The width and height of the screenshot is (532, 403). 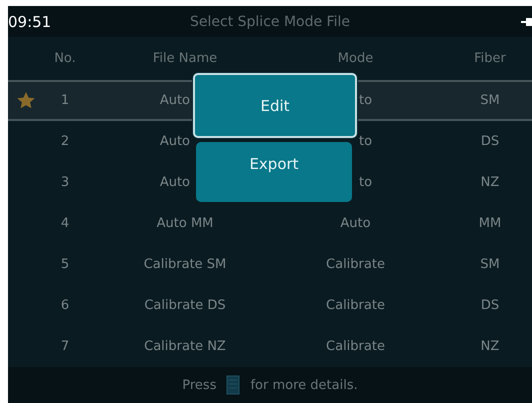 I want to click on column-header: No., so click(x=65, y=58).